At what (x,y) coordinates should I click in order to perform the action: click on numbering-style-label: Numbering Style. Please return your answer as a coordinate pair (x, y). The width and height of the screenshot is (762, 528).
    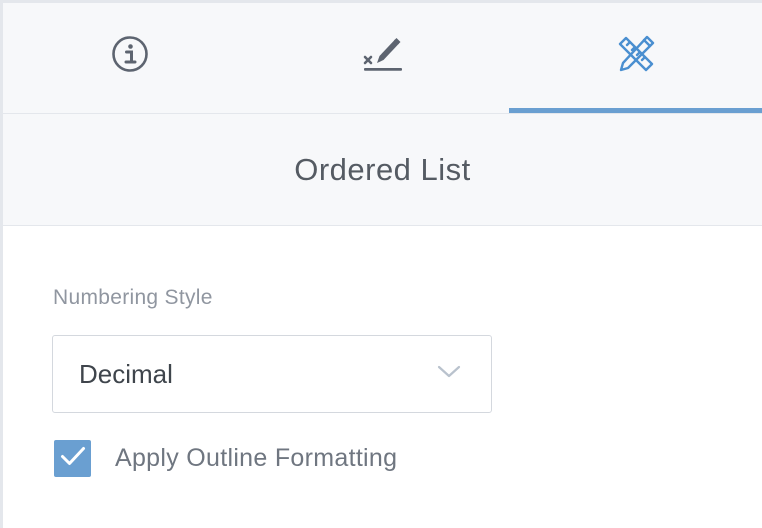
    Looking at the image, I should click on (133, 297).